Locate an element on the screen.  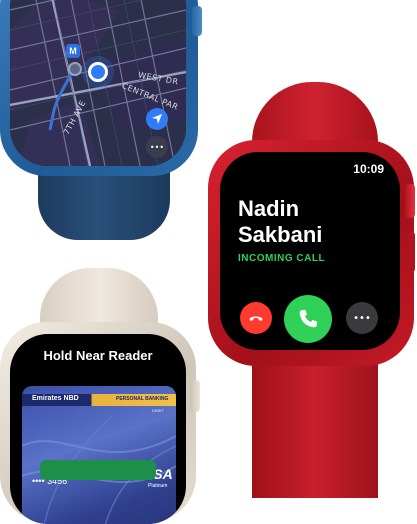
wallet-instruction: Hold Near Reader is located at coordinates (98, 355).